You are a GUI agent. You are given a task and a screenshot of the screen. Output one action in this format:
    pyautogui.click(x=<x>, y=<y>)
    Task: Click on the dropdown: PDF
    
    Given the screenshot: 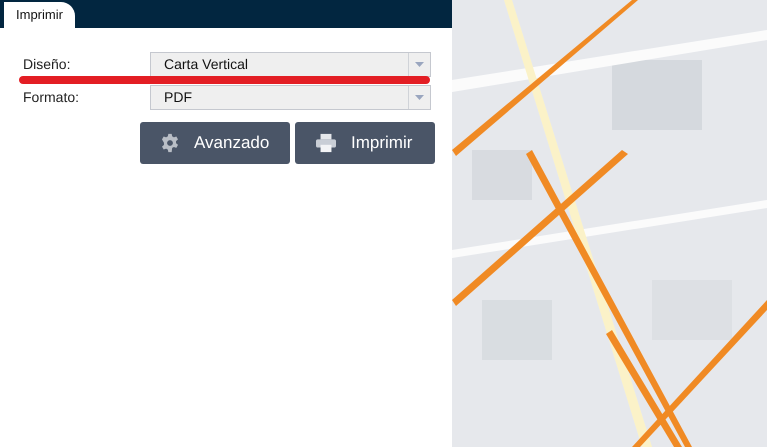 What is the action you would take?
    pyautogui.click(x=290, y=97)
    